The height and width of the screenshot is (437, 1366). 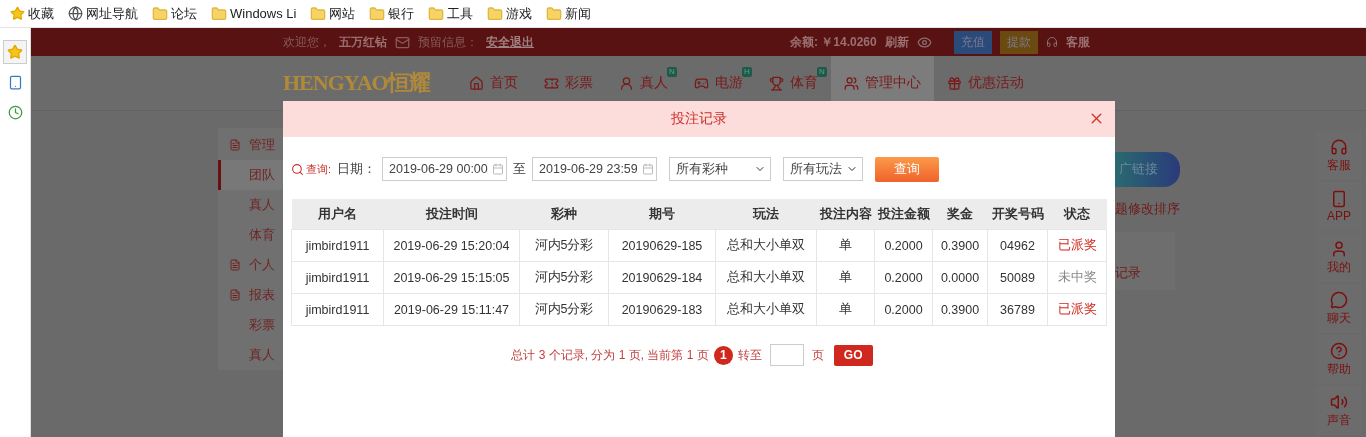 I want to click on column-header: 开奖号码, so click(x=1017, y=214).